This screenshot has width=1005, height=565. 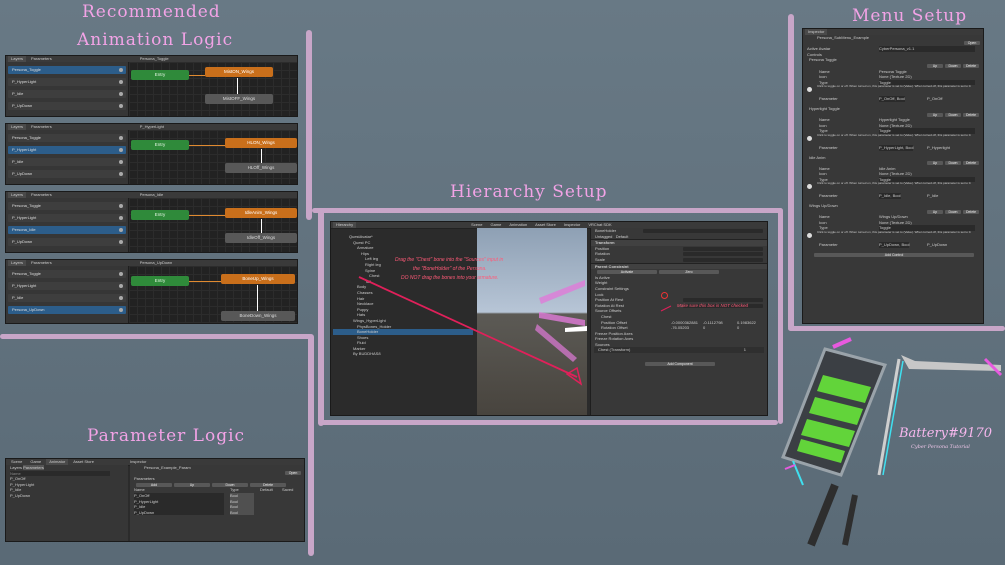 I want to click on parameter-field-2: P_UpDown, so click(x=937, y=245).